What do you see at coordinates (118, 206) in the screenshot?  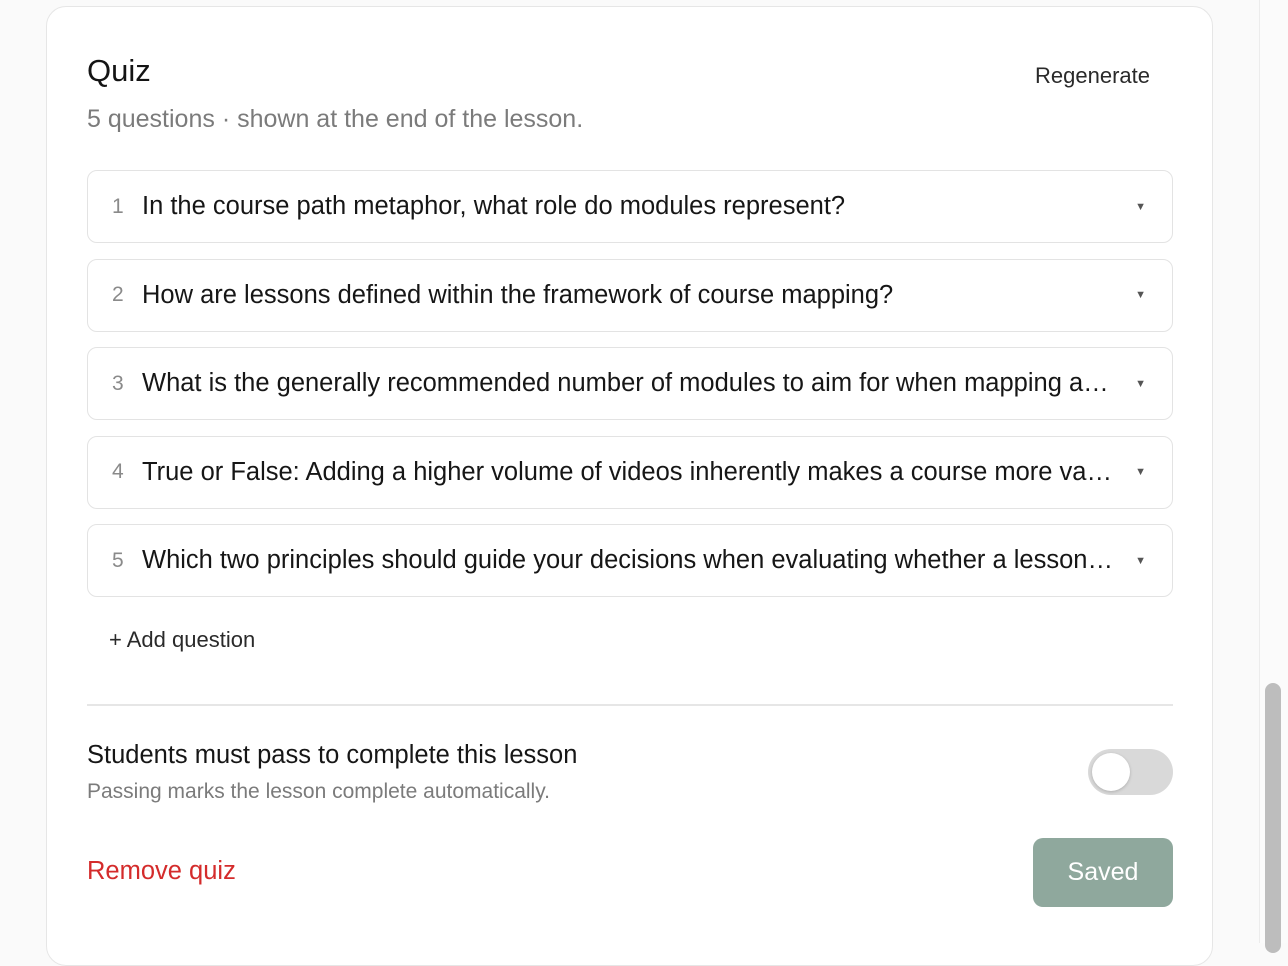 I see `question-number: 1` at bounding box center [118, 206].